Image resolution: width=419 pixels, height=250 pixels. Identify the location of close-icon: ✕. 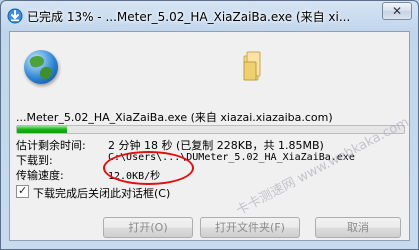
(397, 11).